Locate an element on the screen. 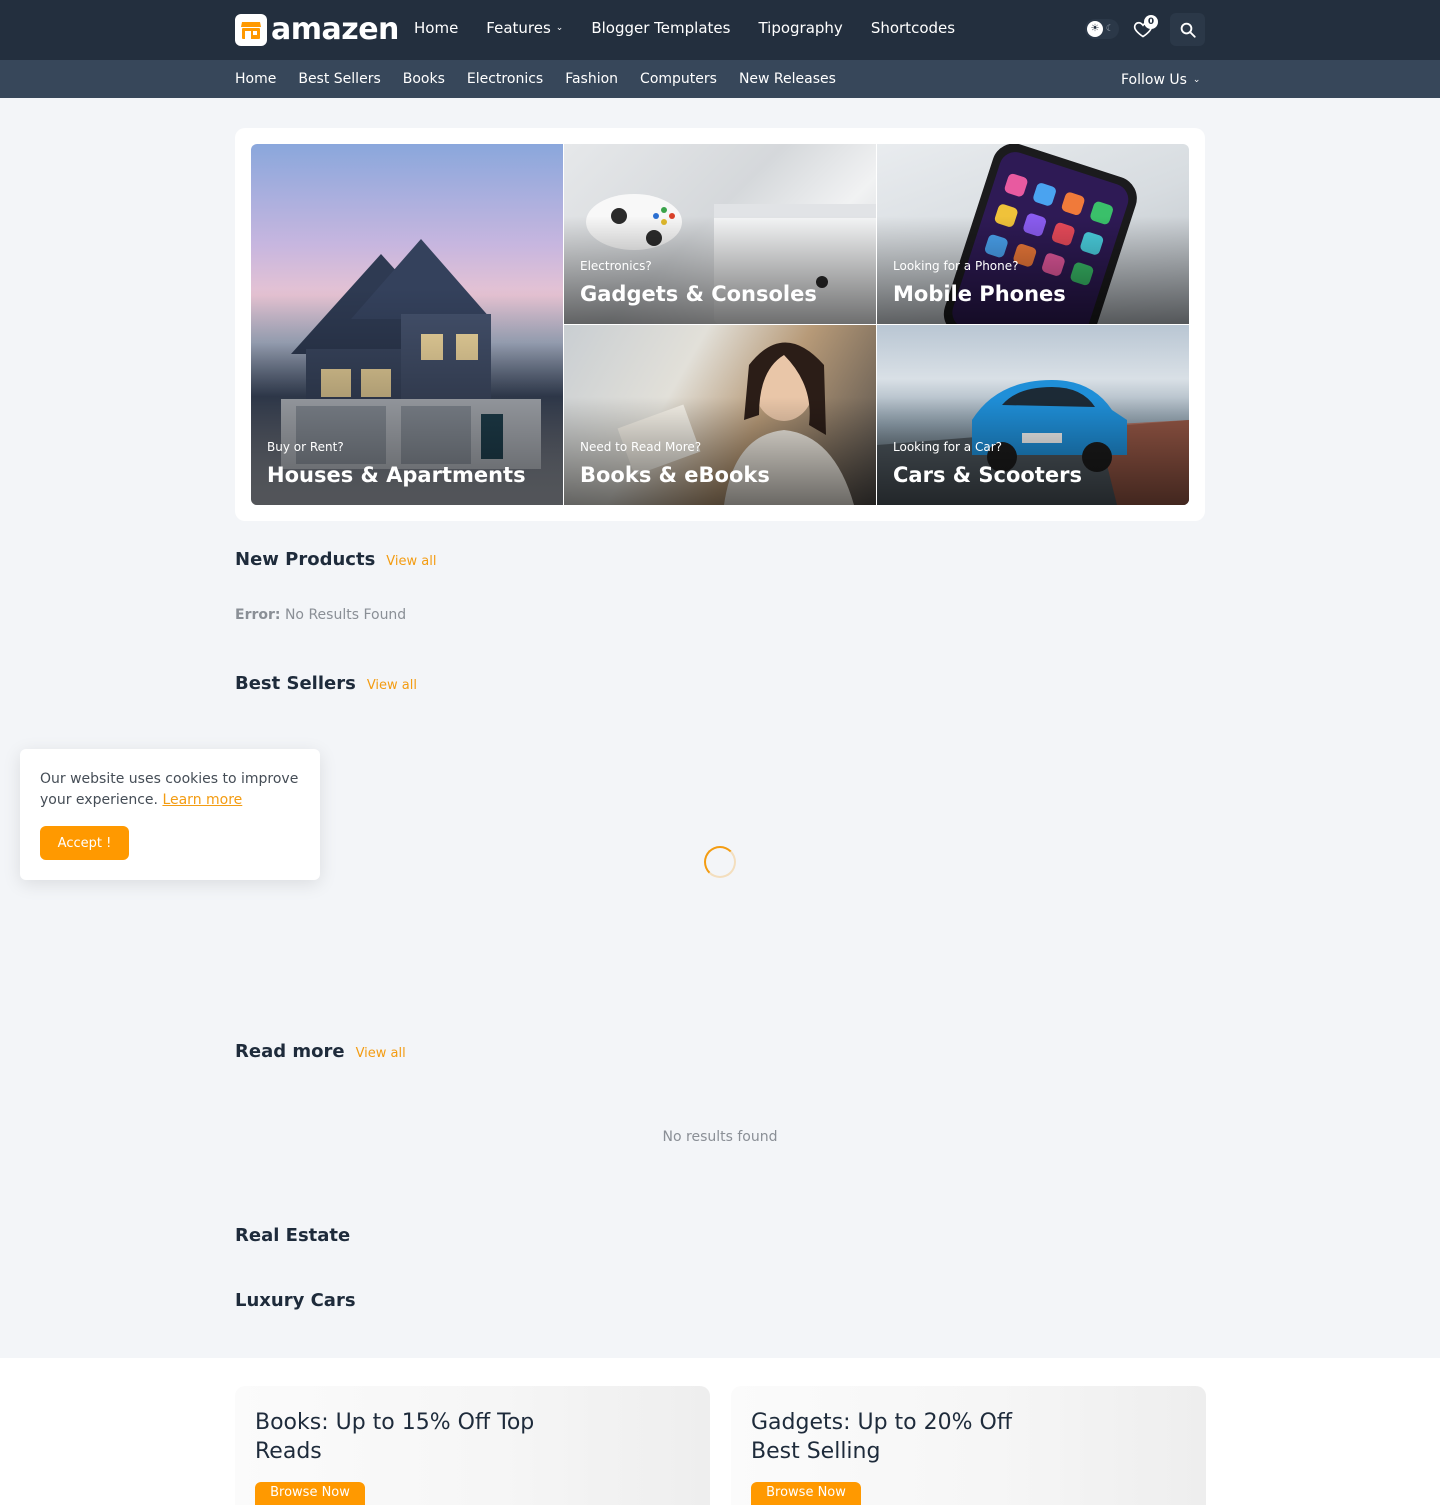 The width and height of the screenshot is (1440, 1505). tile-title: Books & eBooks is located at coordinates (675, 475).